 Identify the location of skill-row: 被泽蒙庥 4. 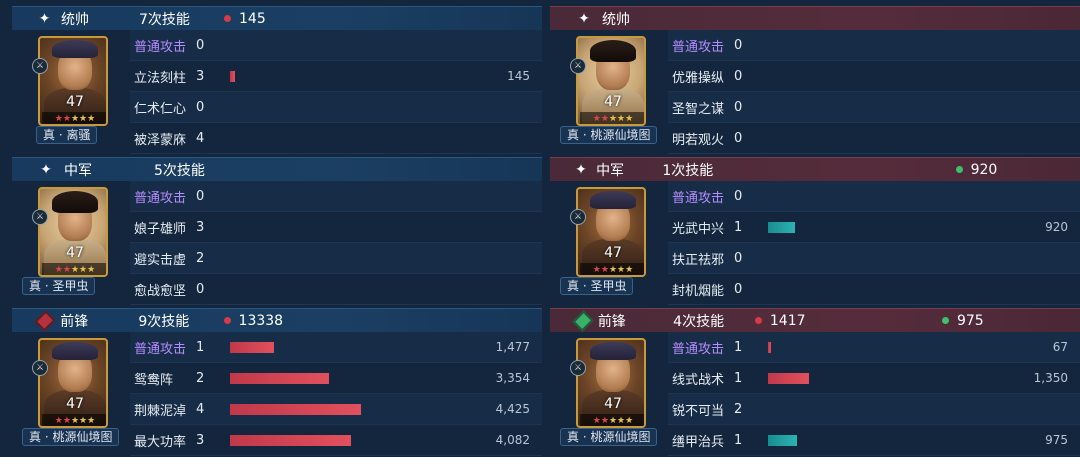
(336, 138).